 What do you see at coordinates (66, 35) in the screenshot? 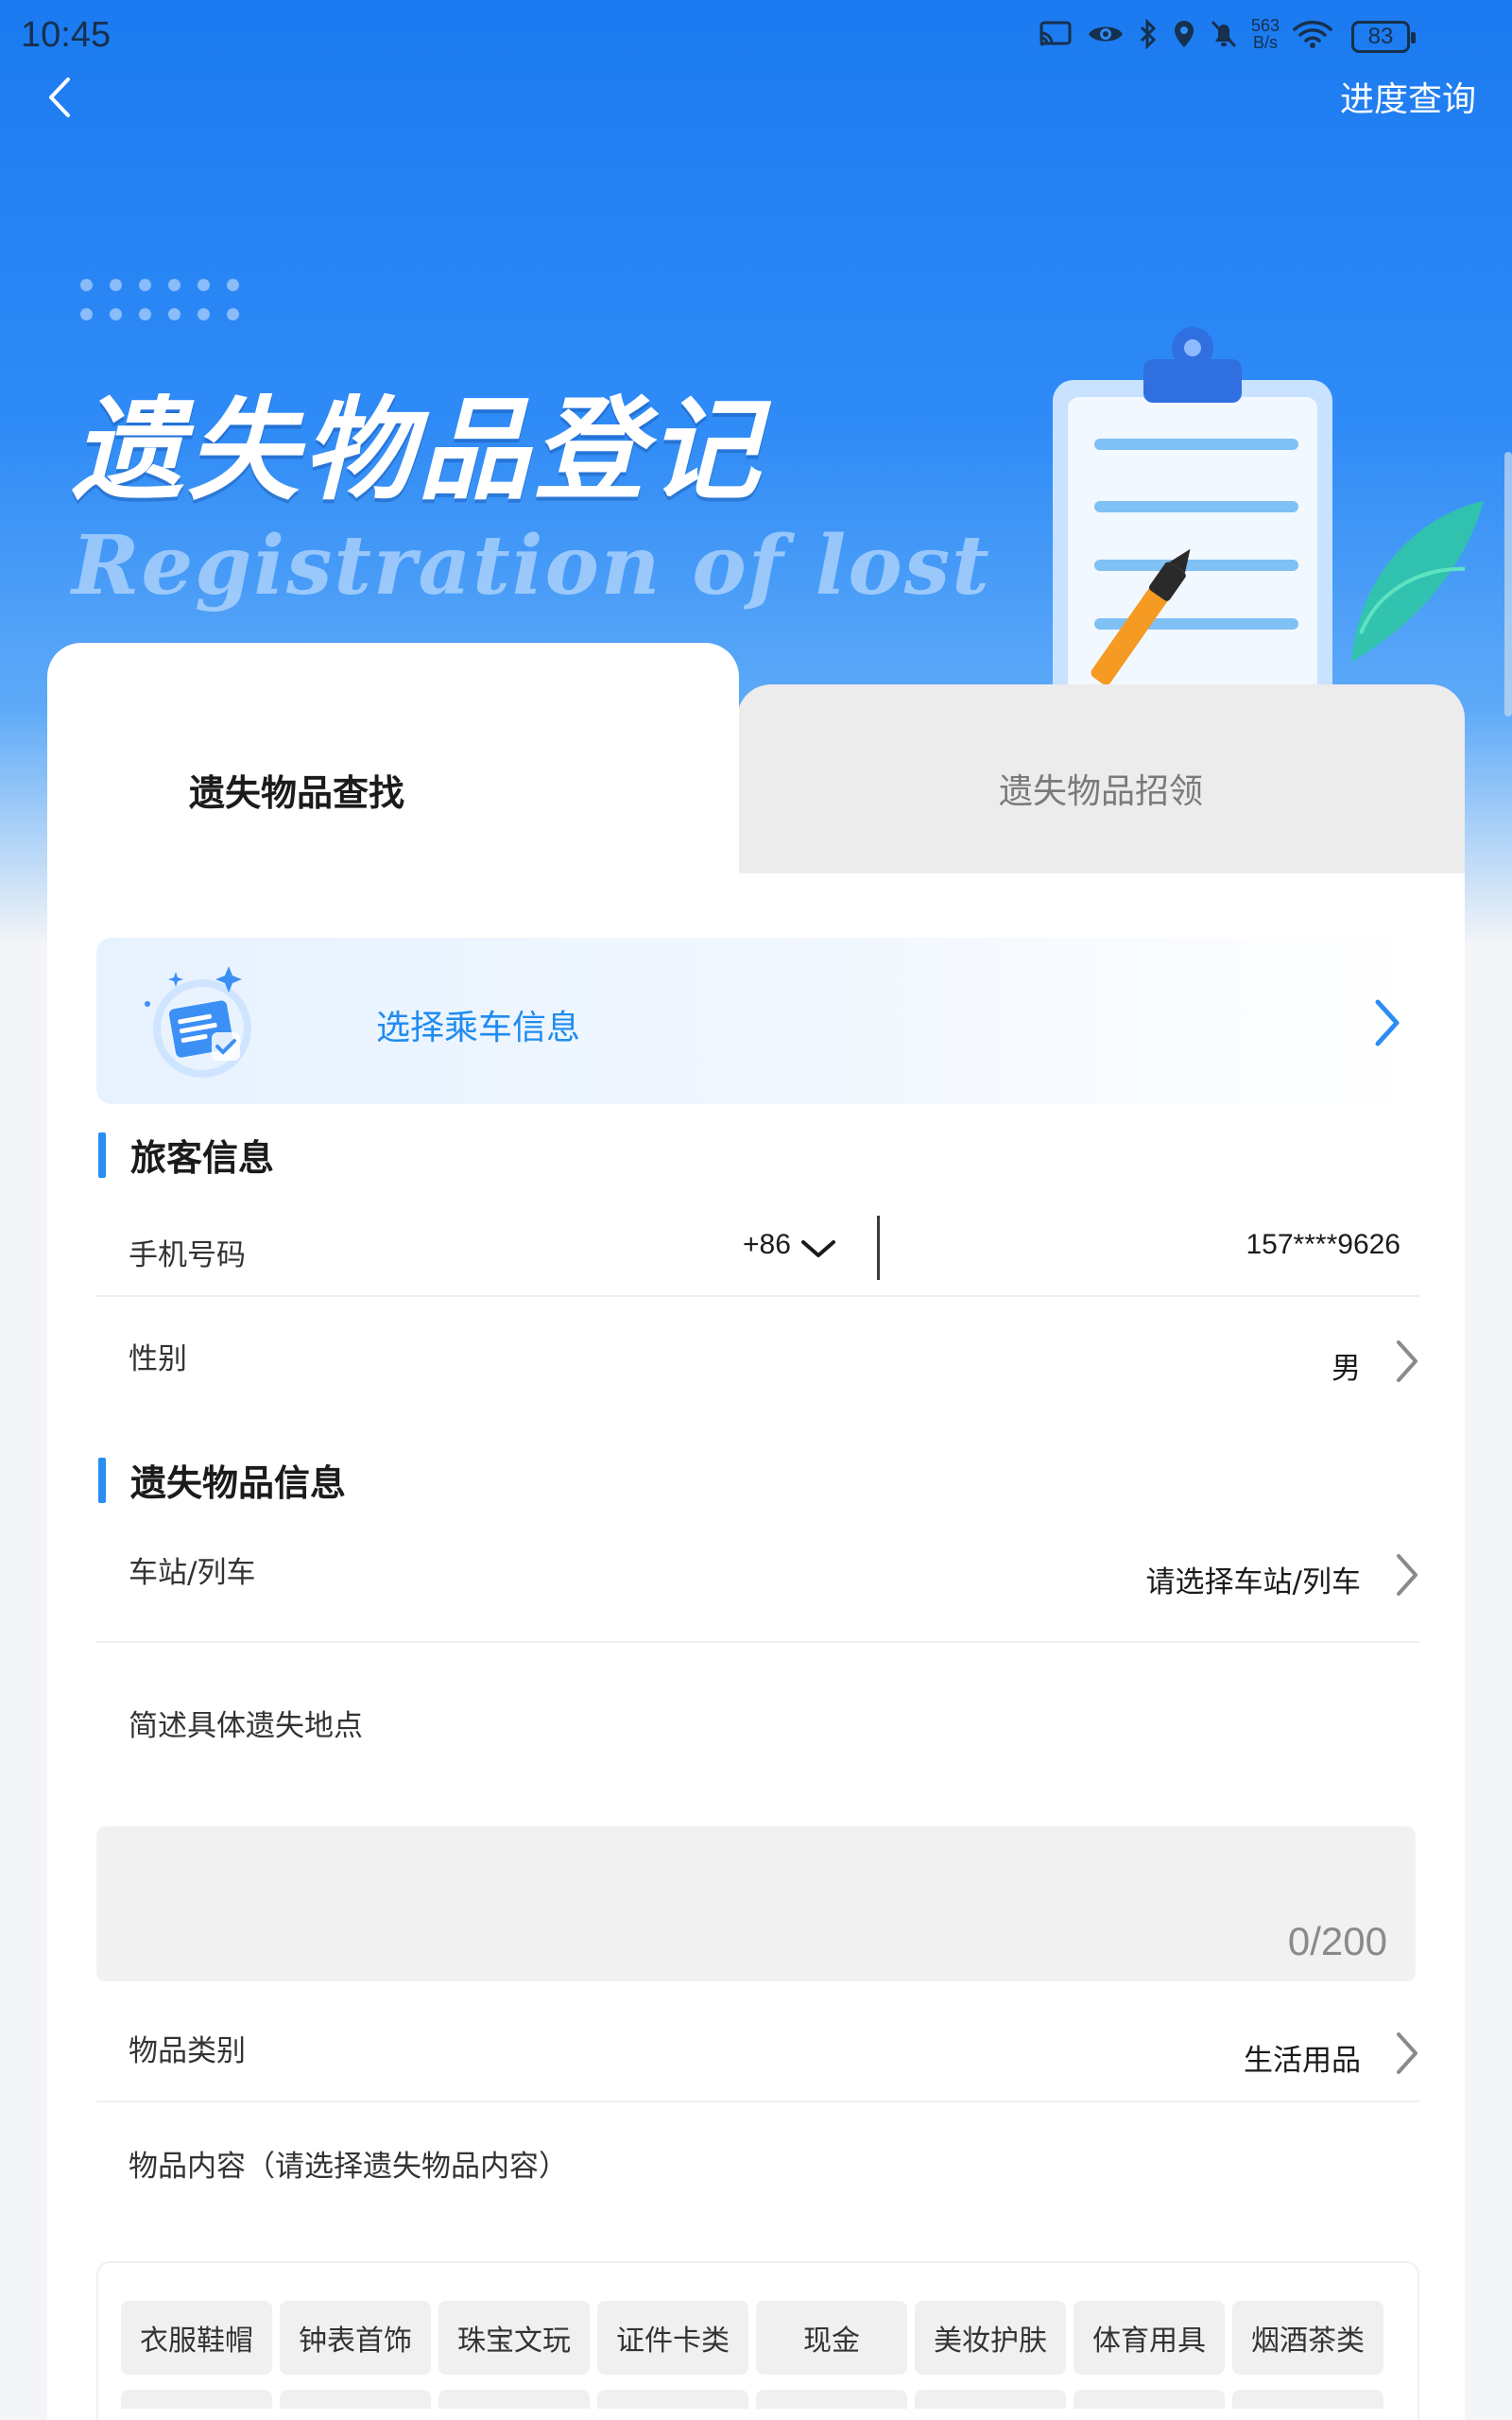
I see `status-time: 10:45` at bounding box center [66, 35].